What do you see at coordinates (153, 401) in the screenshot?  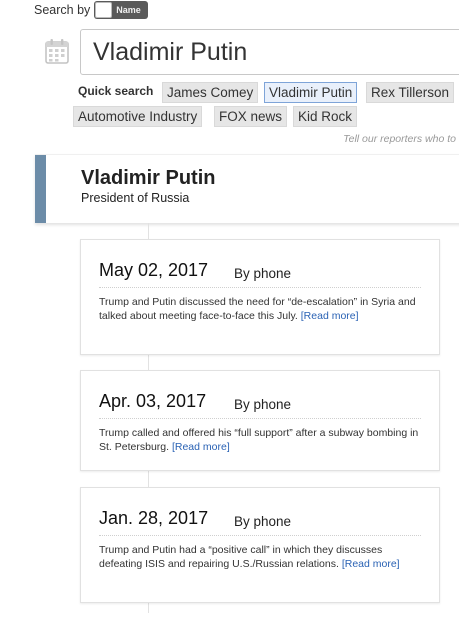 I see `call-date: Apr. 03, 2017` at bounding box center [153, 401].